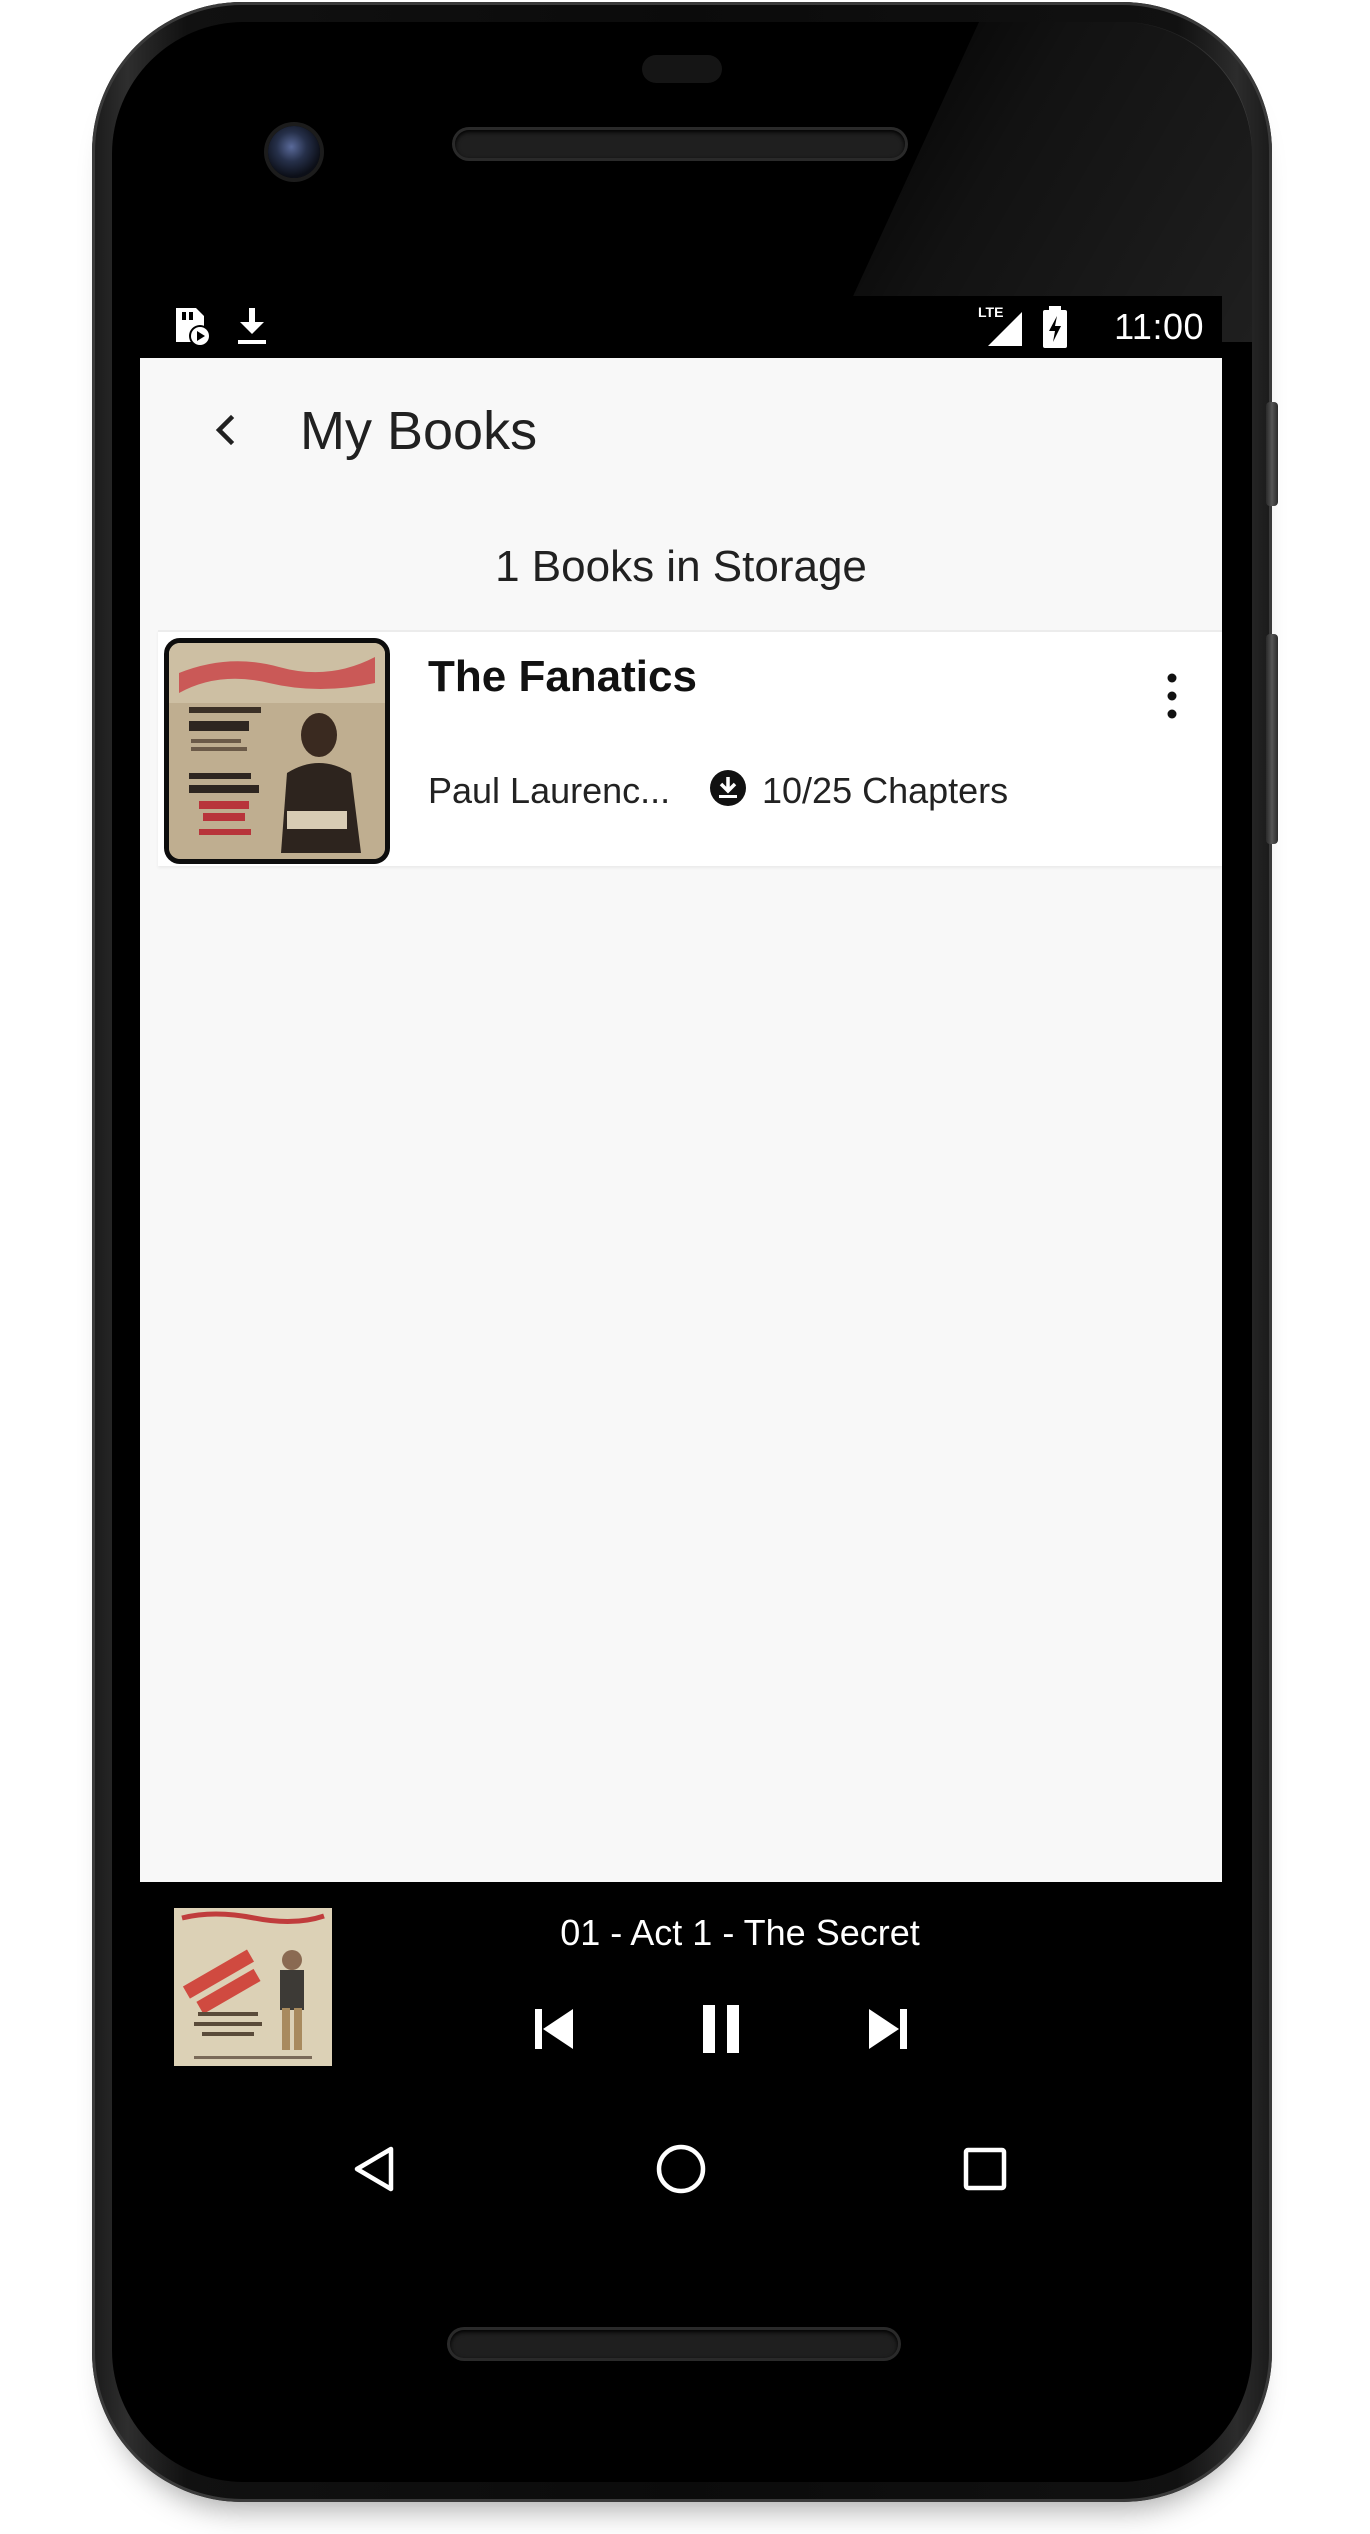 Image resolution: width=1370 pixels, height=2534 pixels. What do you see at coordinates (681, 566) in the screenshot?
I see `storage-count-label: 1 Books in Storage` at bounding box center [681, 566].